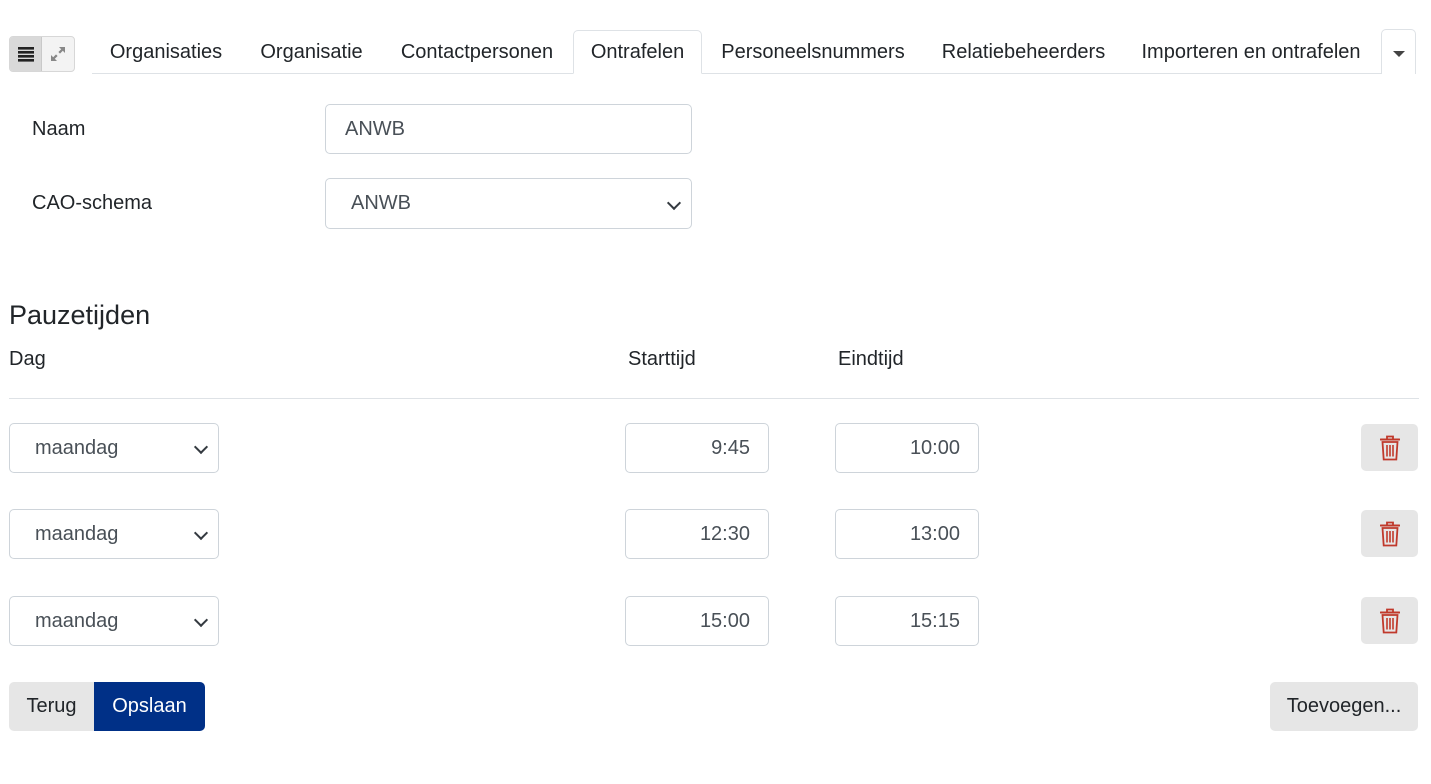 Image resolution: width=1431 pixels, height=784 pixels. What do you see at coordinates (934, 620) in the screenshot?
I see `eindtijd-value: 15:15` at bounding box center [934, 620].